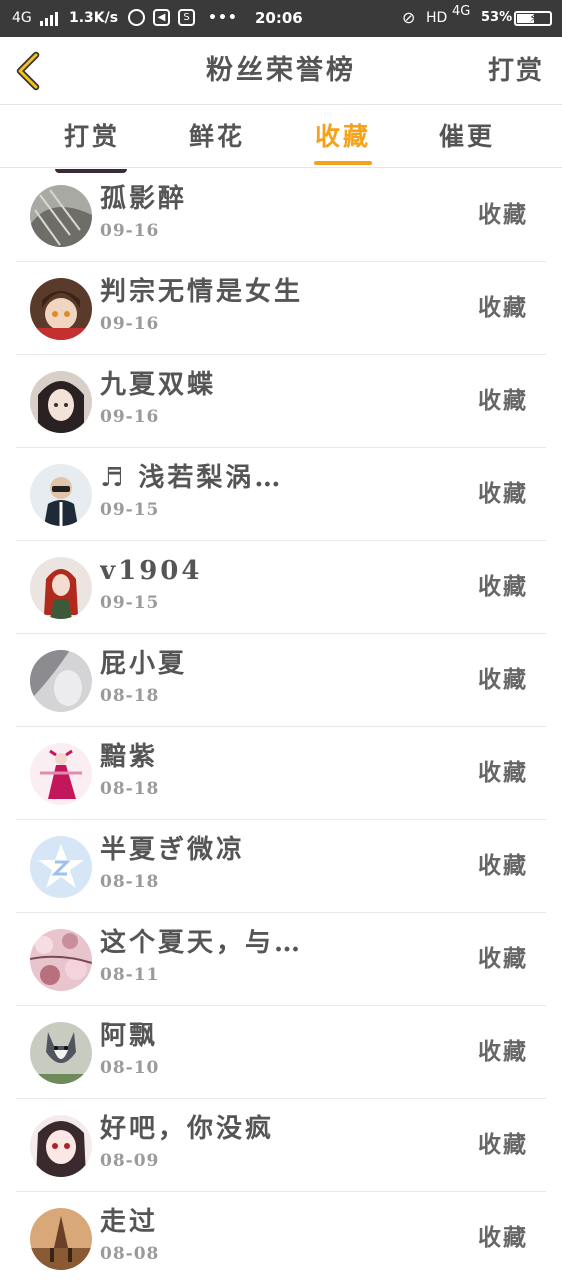 The height and width of the screenshot is (1280, 562). I want to click on hd-label: HD, so click(437, 18).